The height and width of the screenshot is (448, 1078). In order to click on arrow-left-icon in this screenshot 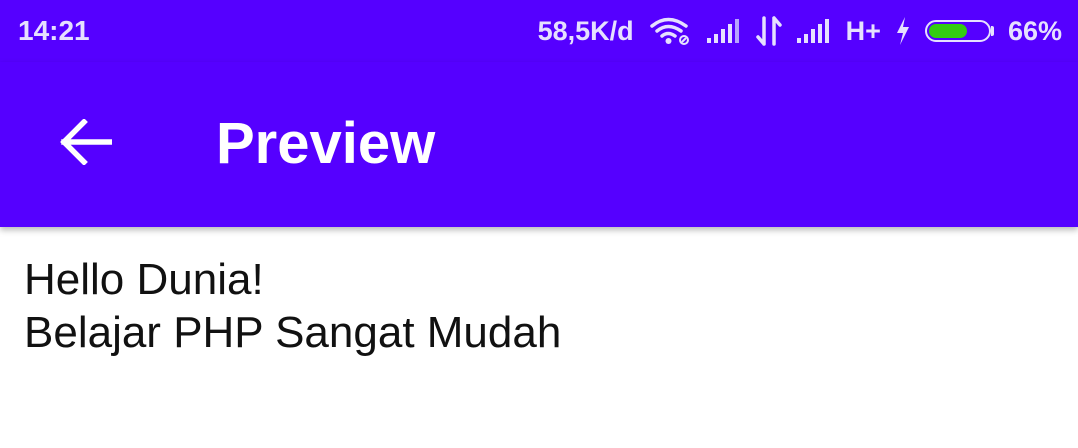, I will do `click(86, 143)`.